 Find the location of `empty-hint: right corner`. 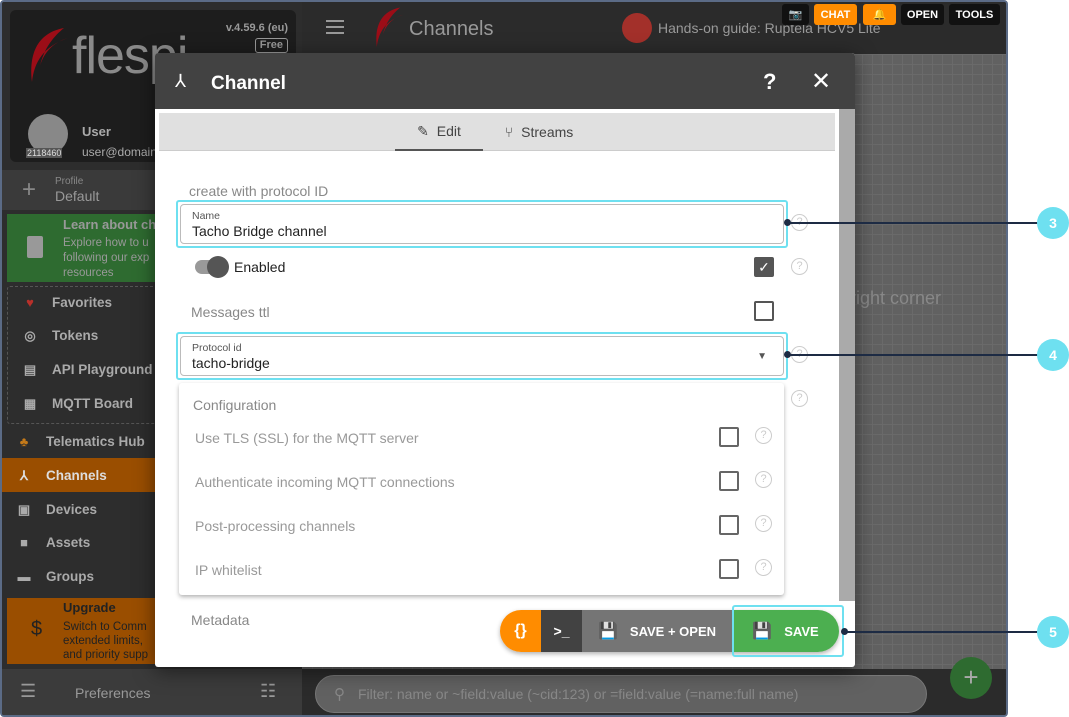

empty-hint: right corner is located at coordinates (896, 298).